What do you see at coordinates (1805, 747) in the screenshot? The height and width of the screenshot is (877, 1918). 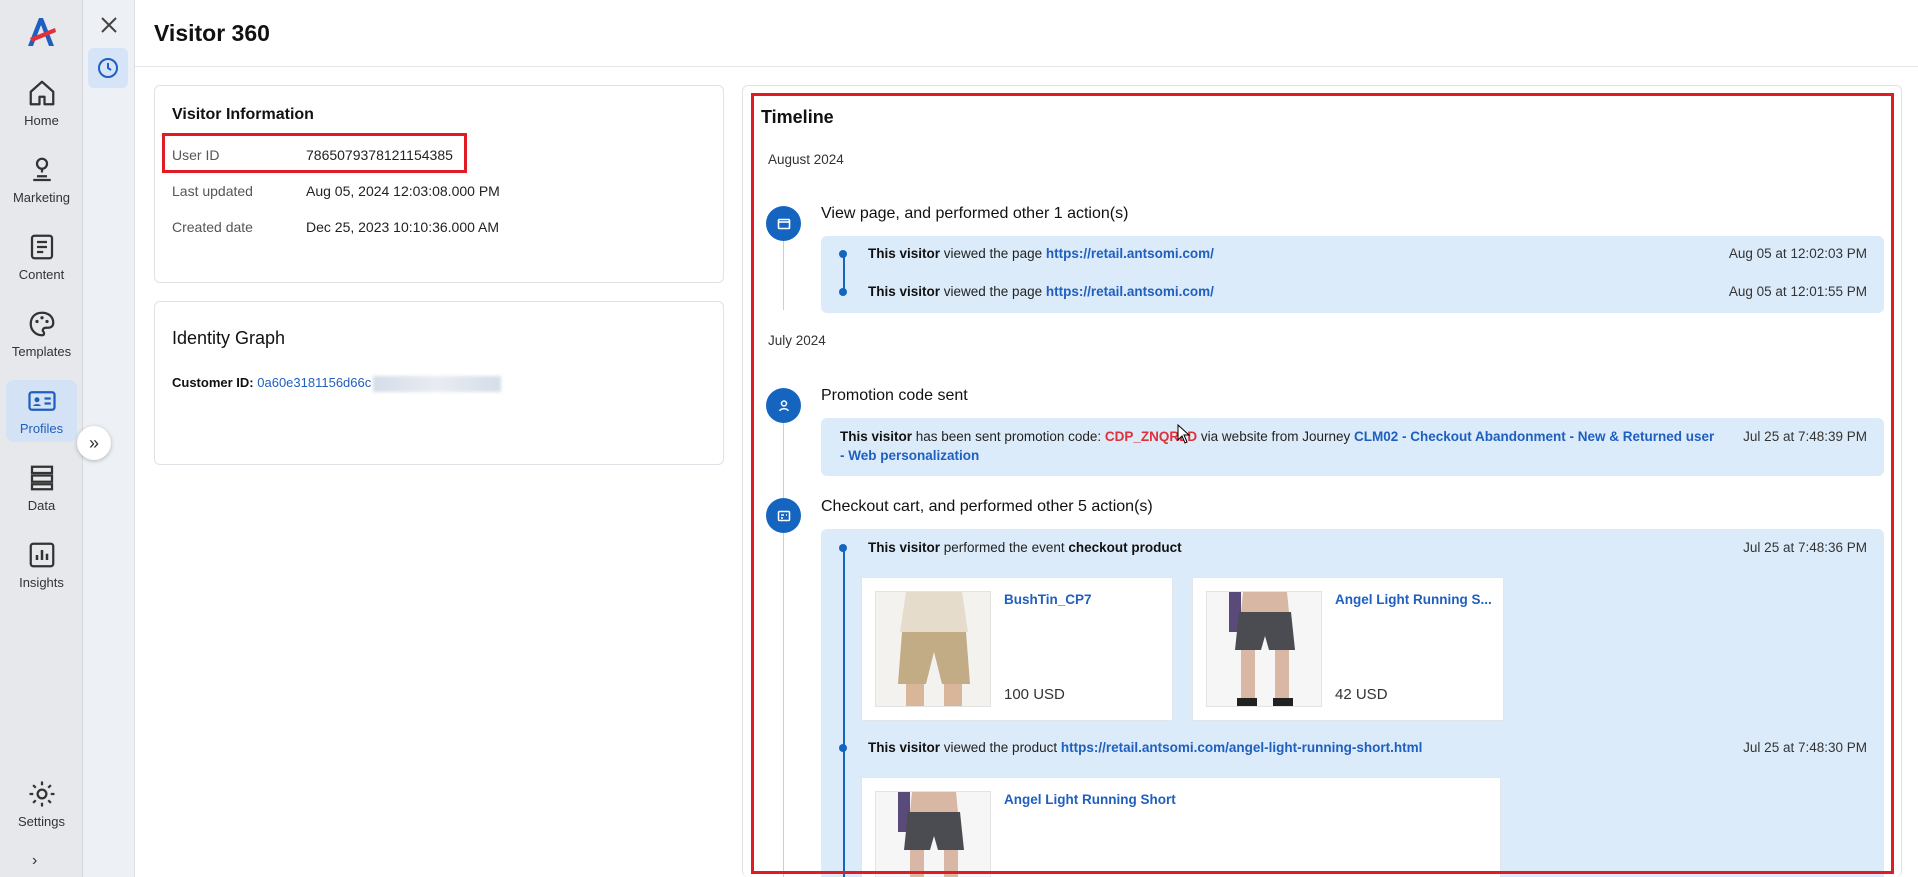 I see `event-time: Jul 25 at 7:48:30 PM` at bounding box center [1805, 747].